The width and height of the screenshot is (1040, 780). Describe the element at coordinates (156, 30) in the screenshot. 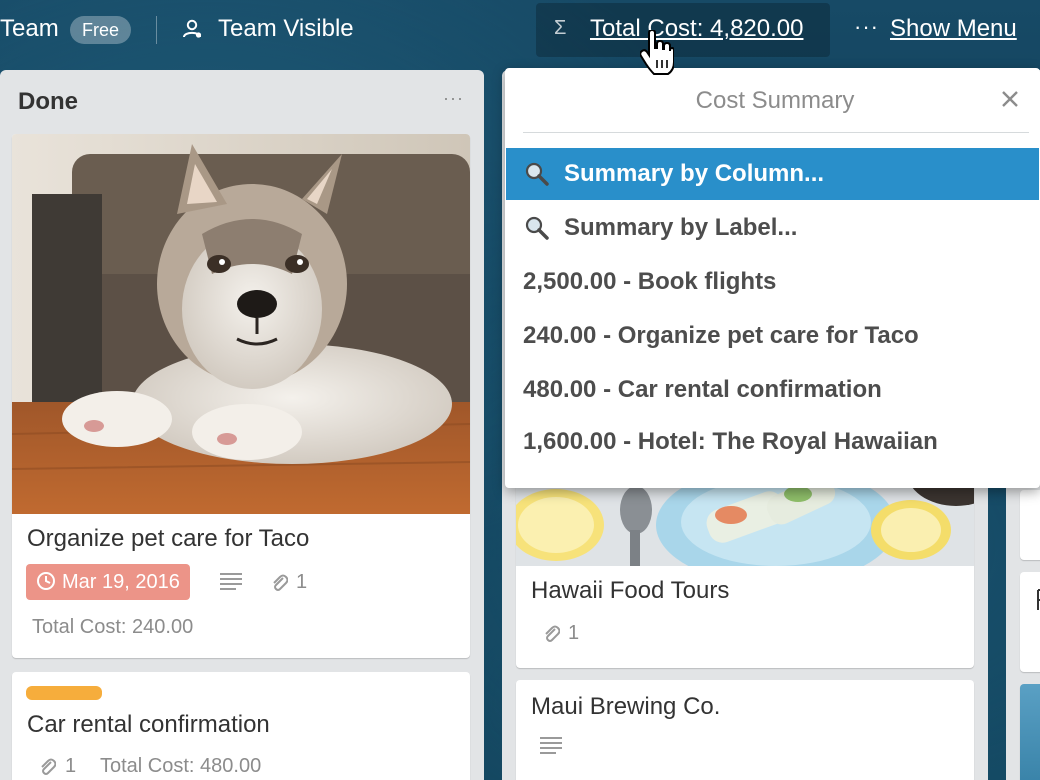

I see `header-divider` at that location.